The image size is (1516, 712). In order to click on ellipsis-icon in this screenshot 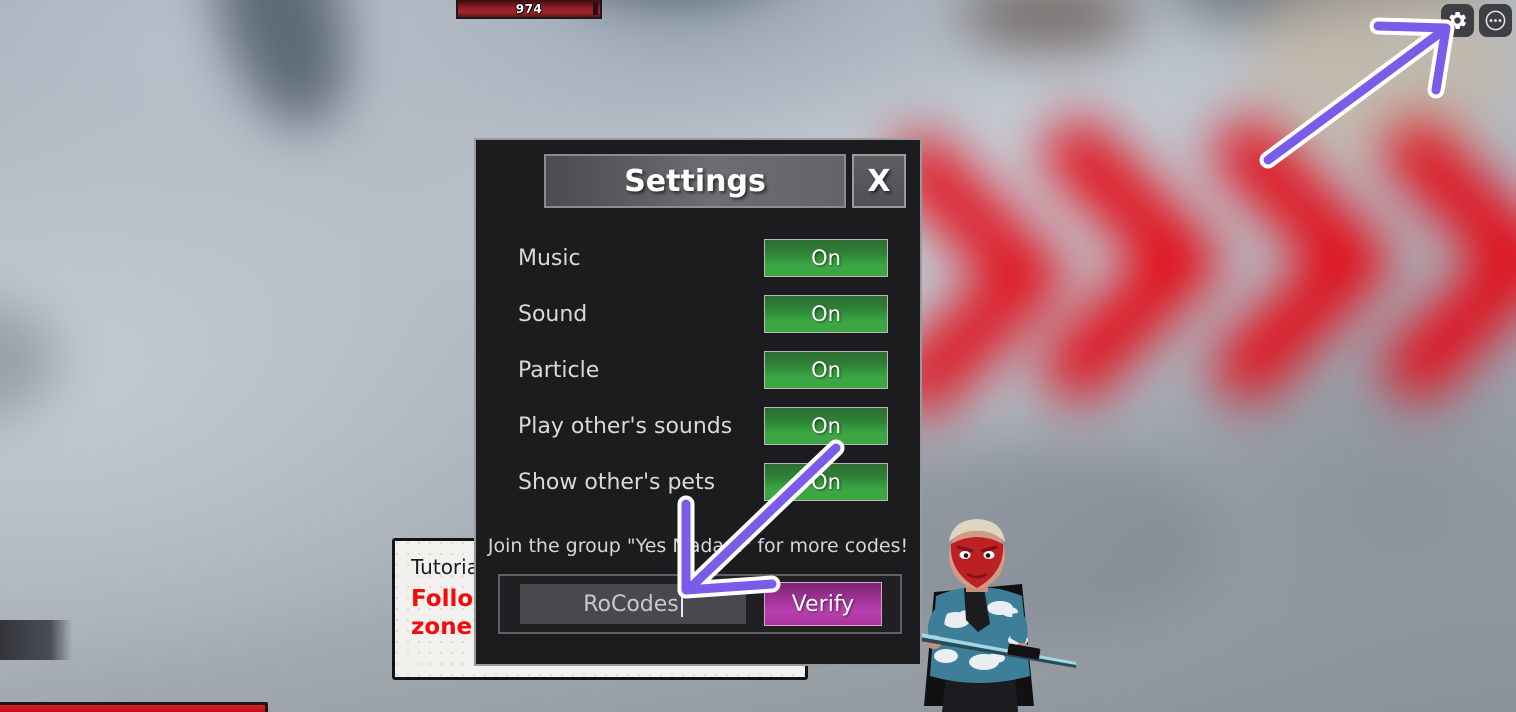, I will do `click(1495, 20)`.